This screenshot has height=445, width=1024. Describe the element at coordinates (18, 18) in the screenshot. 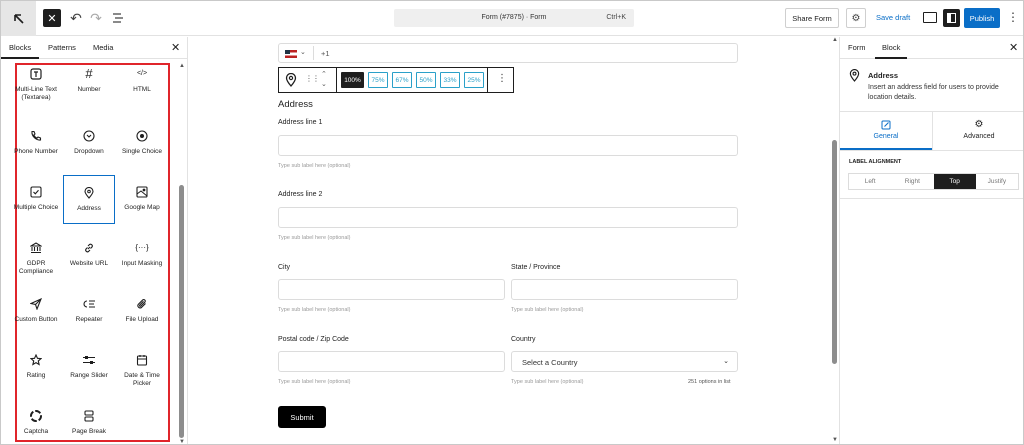

I see `back-arrow-icon` at that location.